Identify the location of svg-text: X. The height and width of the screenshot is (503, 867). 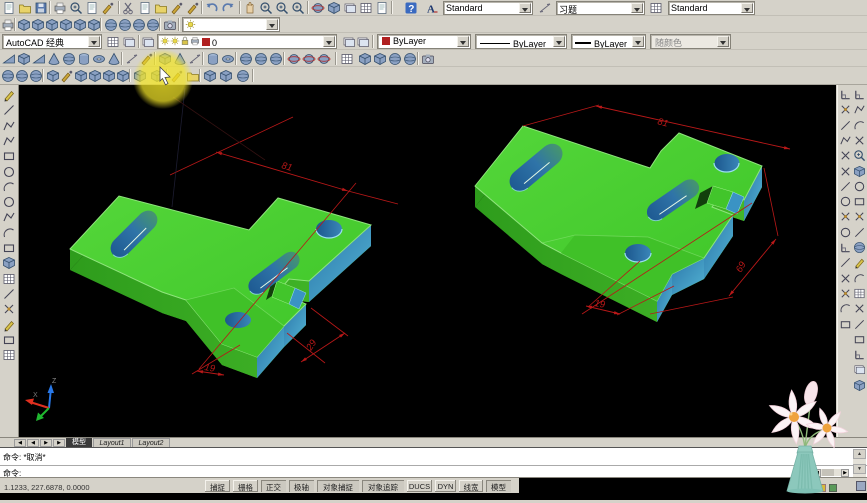
(35, 395).